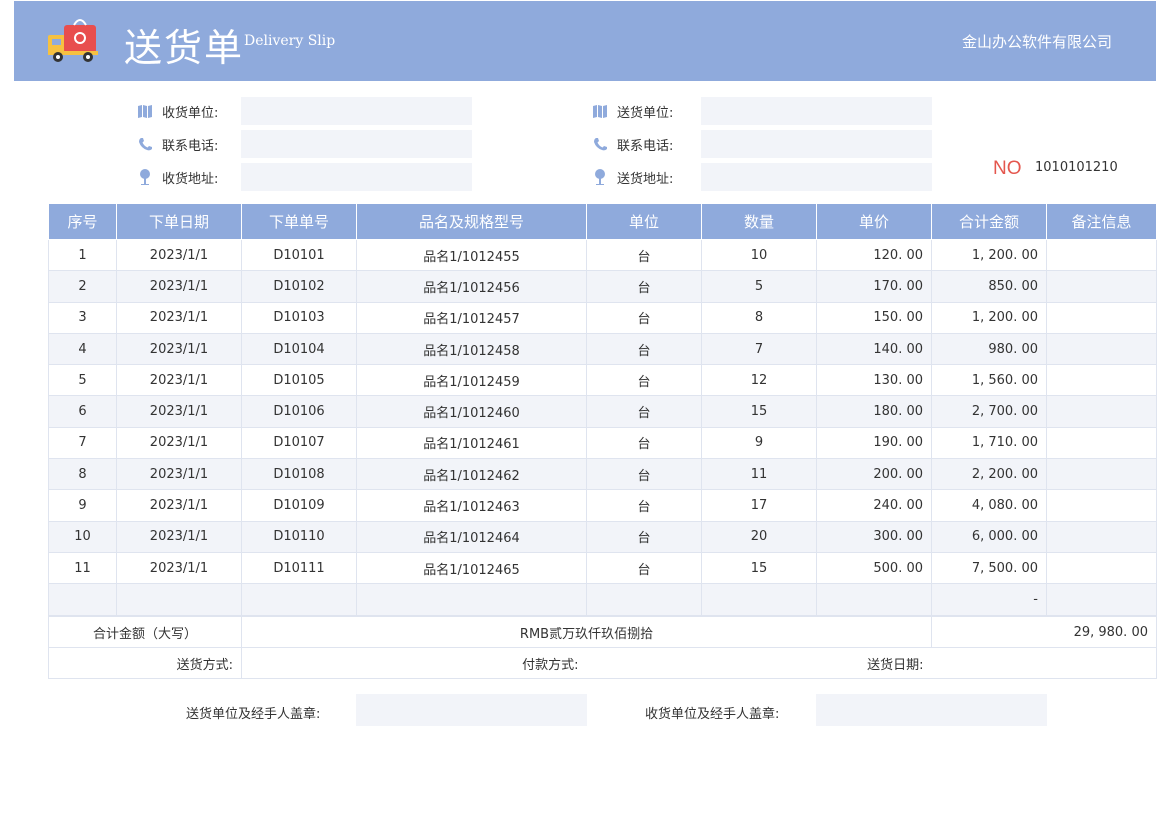  What do you see at coordinates (874, 380) in the screenshot?
I see `table-cell: 130. 00` at bounding box center [874, 380].